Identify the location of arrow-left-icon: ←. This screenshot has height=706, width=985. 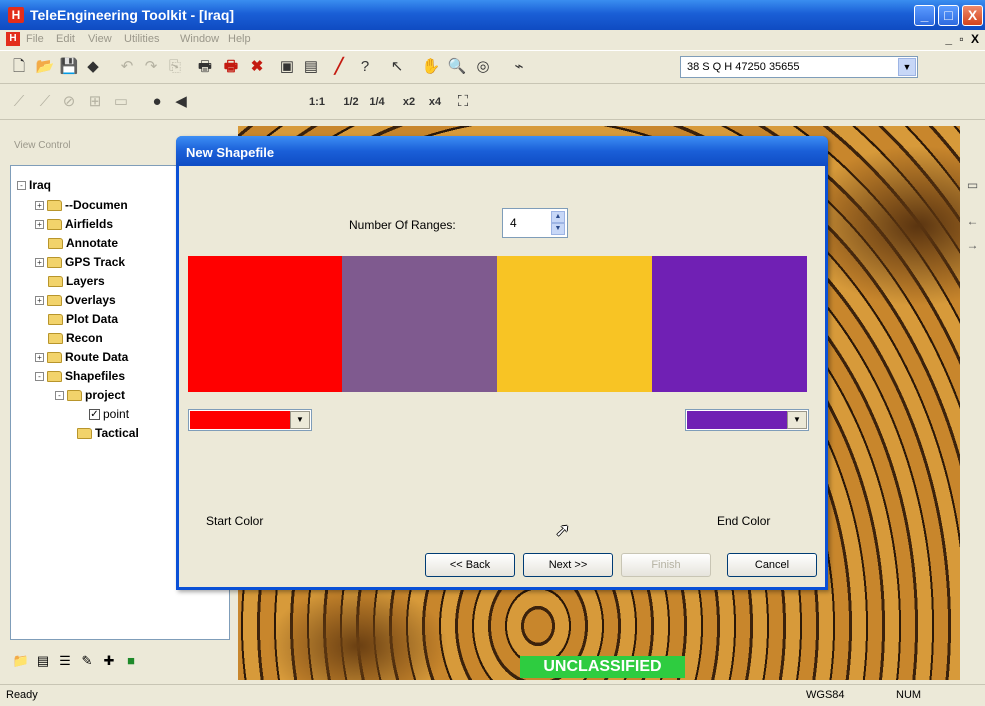
(972, 222).